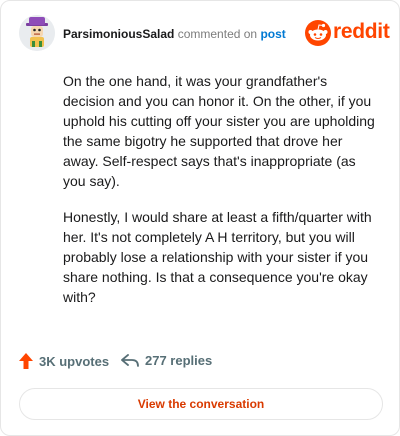 Image resolution: width=400 pixels, height=436 pixels. What do you see at coordinates (217, 34) in the screenshot?
I see `byline-verb: commented on` at bounding box center [217, 34].